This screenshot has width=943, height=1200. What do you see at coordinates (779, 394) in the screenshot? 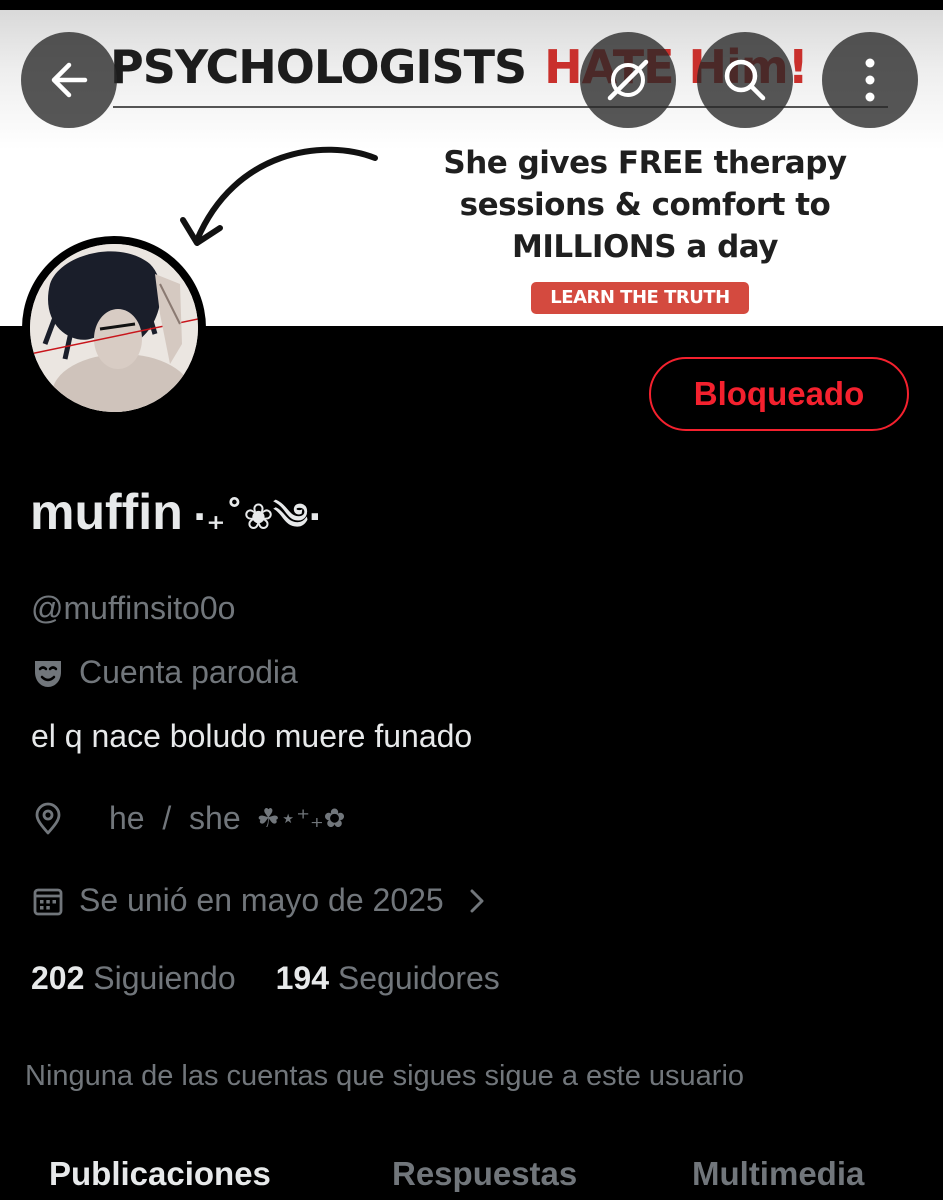
I see `blocked-button: Bloqueado` at bounding box center [779, 394].